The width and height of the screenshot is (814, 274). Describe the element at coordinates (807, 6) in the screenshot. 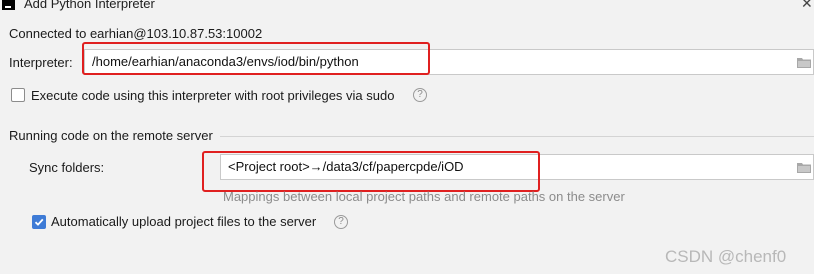

I see `close-icon: ✕` at that location.